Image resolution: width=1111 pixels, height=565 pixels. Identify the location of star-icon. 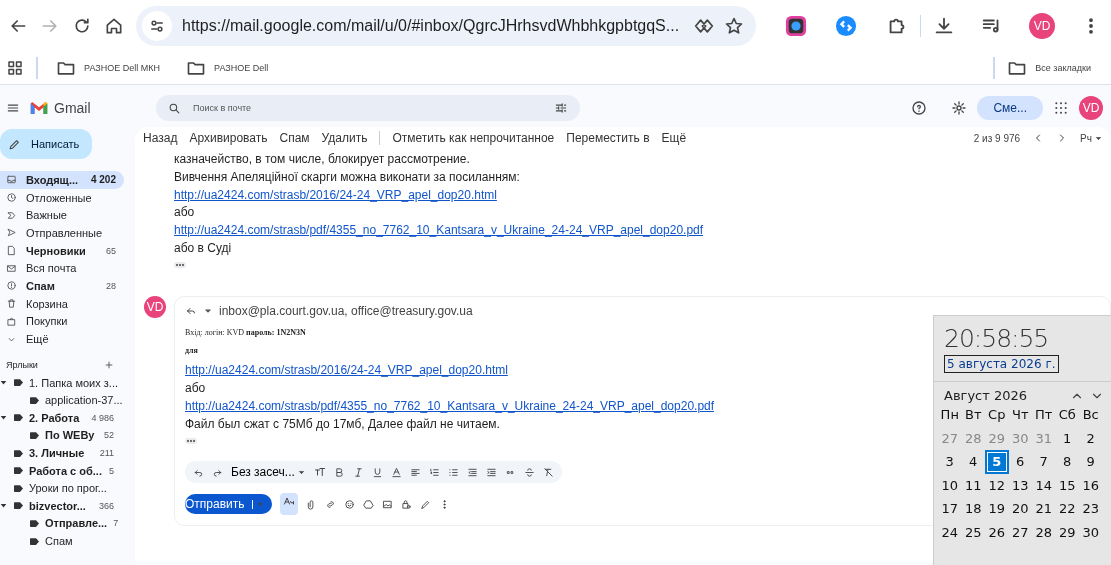
(734, 26).